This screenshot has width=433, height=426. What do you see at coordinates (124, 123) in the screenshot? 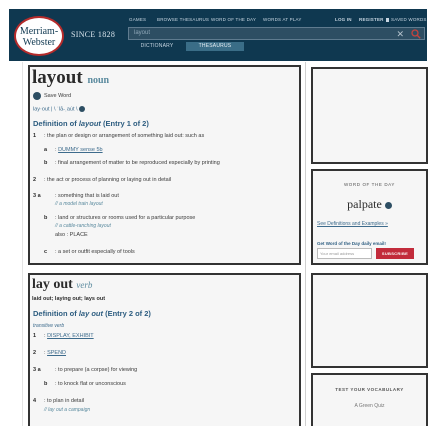
I see `def-head-post: (Entry 1 of 2)` at bounding box center [124, 123].